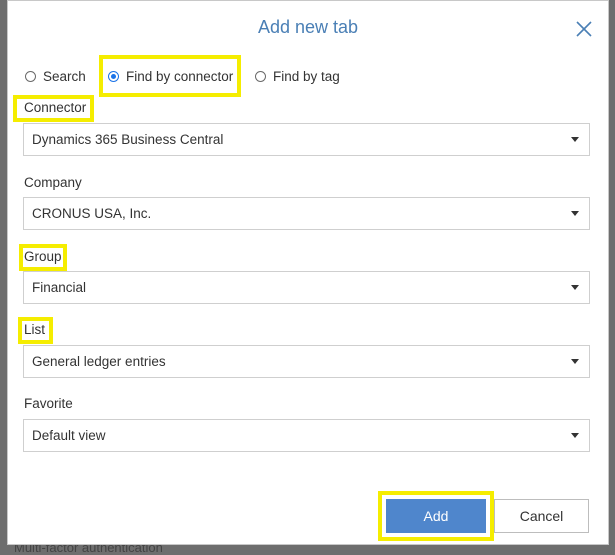 The height and width of the screenshot is (555, 615). I want to click on connector-select-value: Dynamics 365 Business Central, so click(128, 139).